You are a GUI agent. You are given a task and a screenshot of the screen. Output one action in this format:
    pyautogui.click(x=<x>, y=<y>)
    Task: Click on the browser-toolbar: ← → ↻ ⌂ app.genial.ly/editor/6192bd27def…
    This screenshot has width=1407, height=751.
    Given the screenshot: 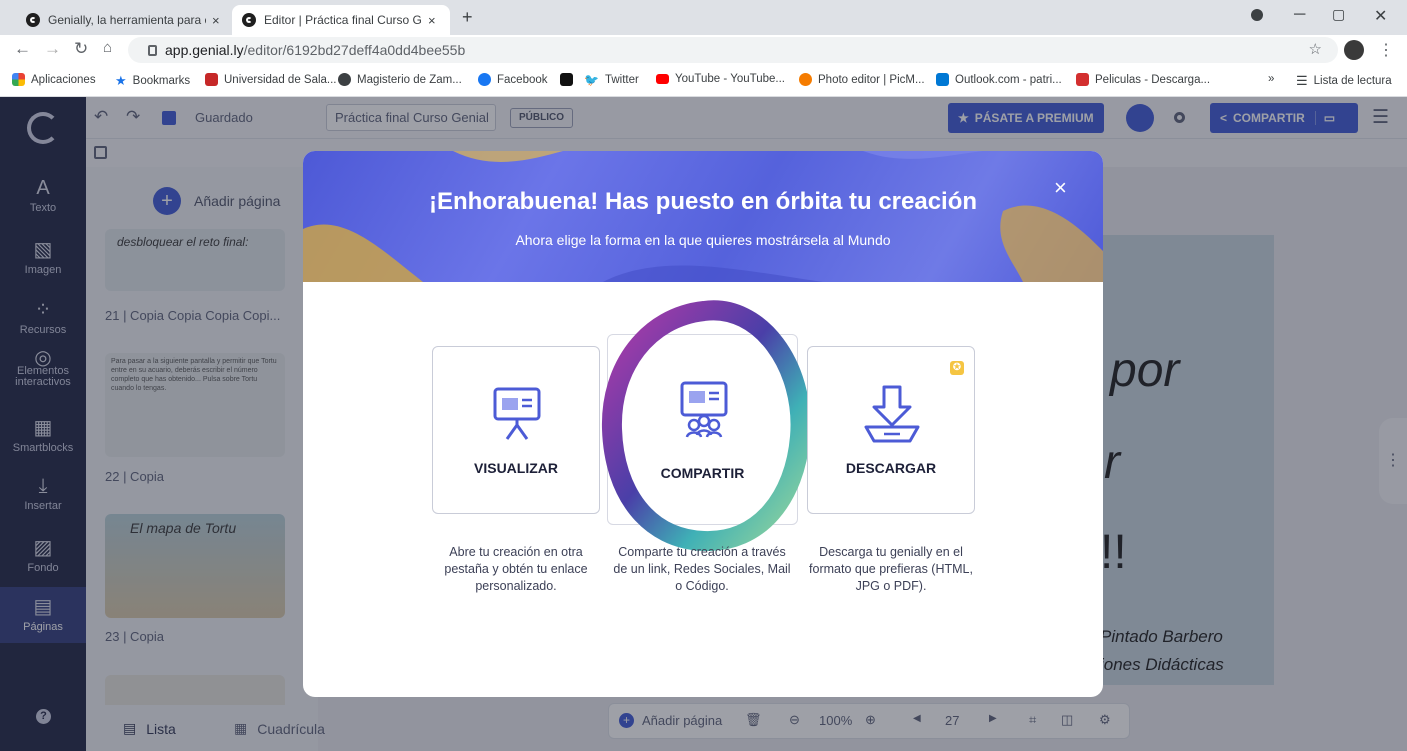 What is the action you would take?
    pyautogui.click(x=703, y=50)
    